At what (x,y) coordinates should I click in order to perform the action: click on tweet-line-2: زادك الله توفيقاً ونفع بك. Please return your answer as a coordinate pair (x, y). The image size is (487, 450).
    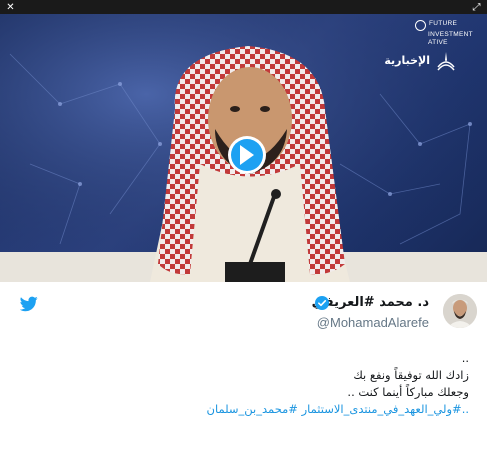
    Looking at the image, I should click on (411, 375).